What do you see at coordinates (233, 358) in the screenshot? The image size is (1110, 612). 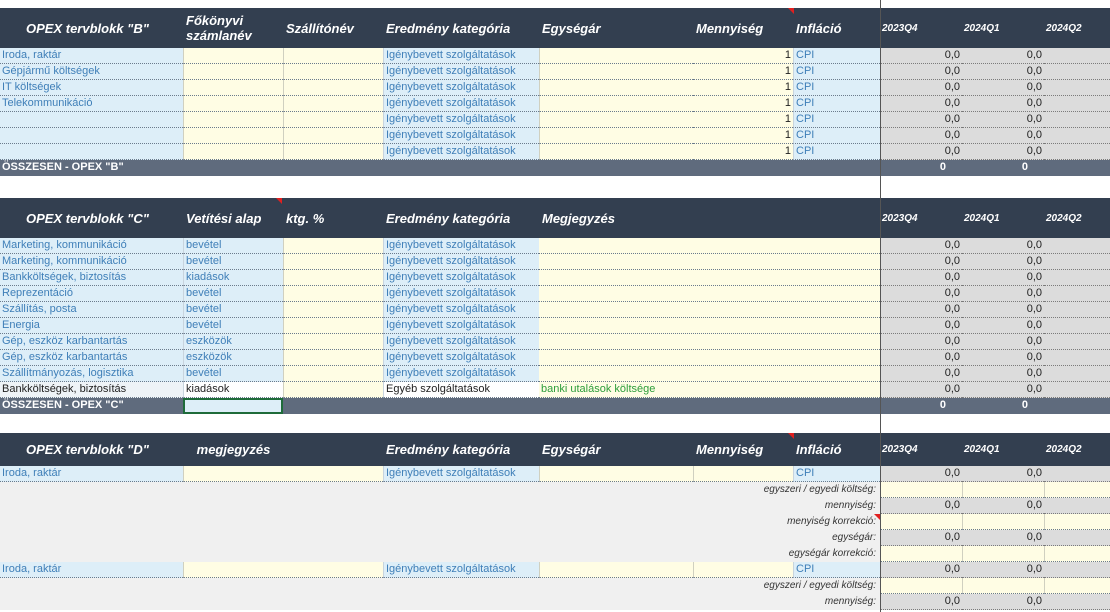 I see `allocation-base-cell: eszközök` at bounding box center [233, 358].